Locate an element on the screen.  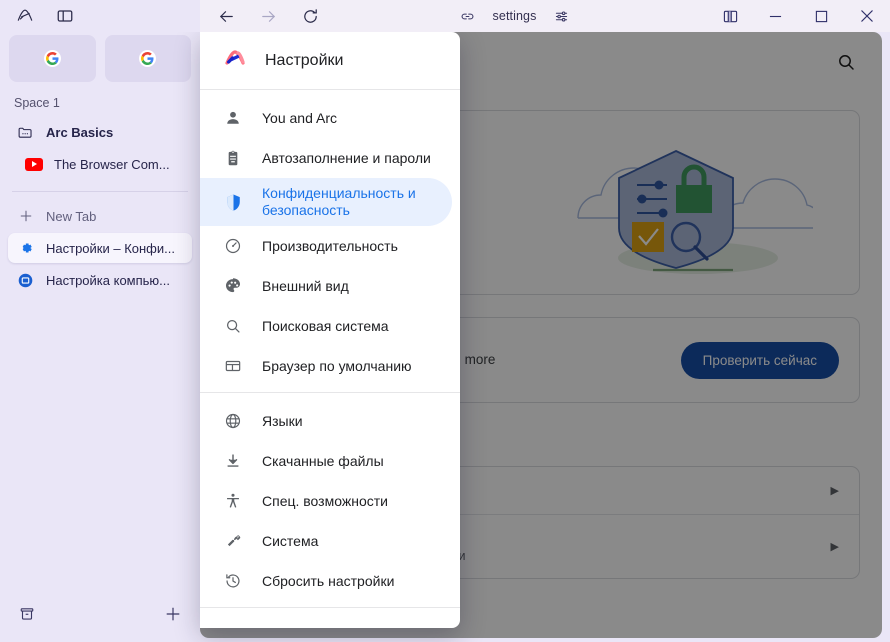
forward-arrow-icon is located at coordinates (268, 16).